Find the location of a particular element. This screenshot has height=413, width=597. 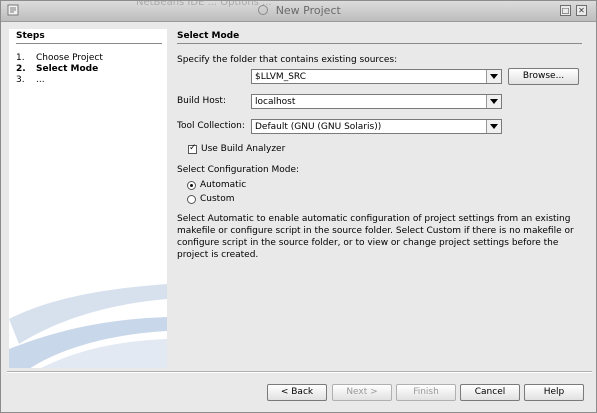

step-select-mode: 2. Select Mode is located at coordinates (57, 69).